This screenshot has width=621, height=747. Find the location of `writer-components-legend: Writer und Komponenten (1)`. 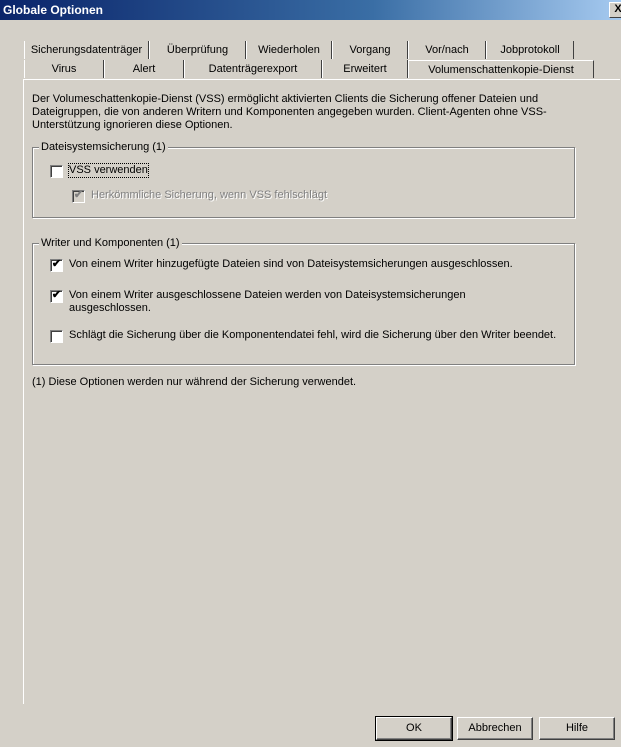

writer-components-legend: Writer und Komponenten (1) is located at coordinates (110, 243).